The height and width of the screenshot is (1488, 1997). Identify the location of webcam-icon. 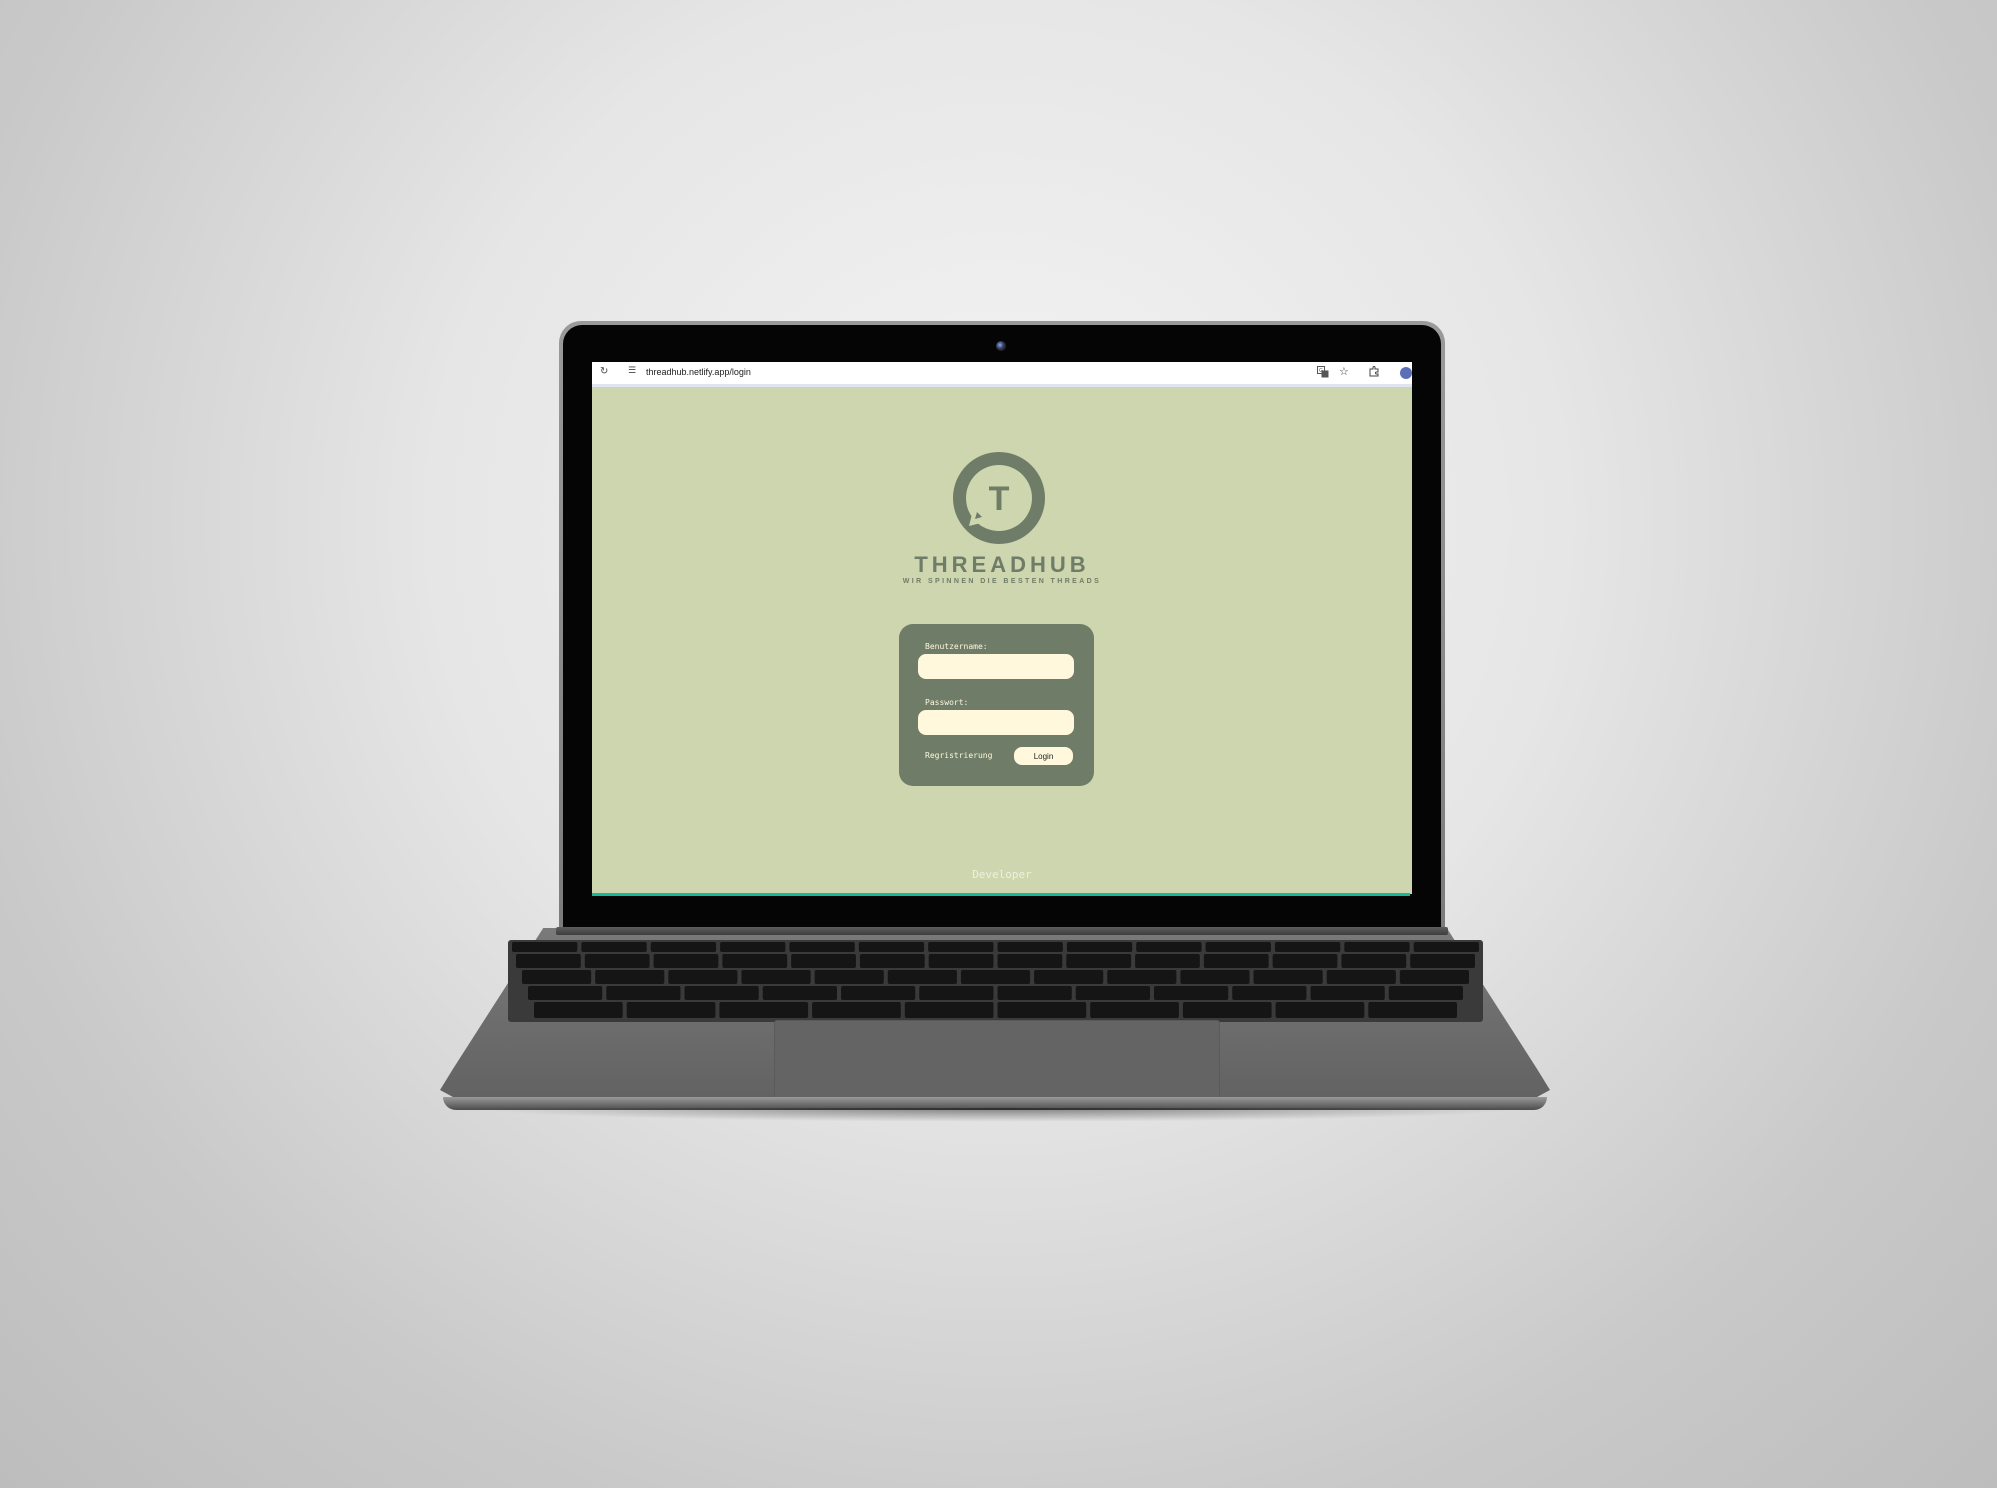
(1001, 346).